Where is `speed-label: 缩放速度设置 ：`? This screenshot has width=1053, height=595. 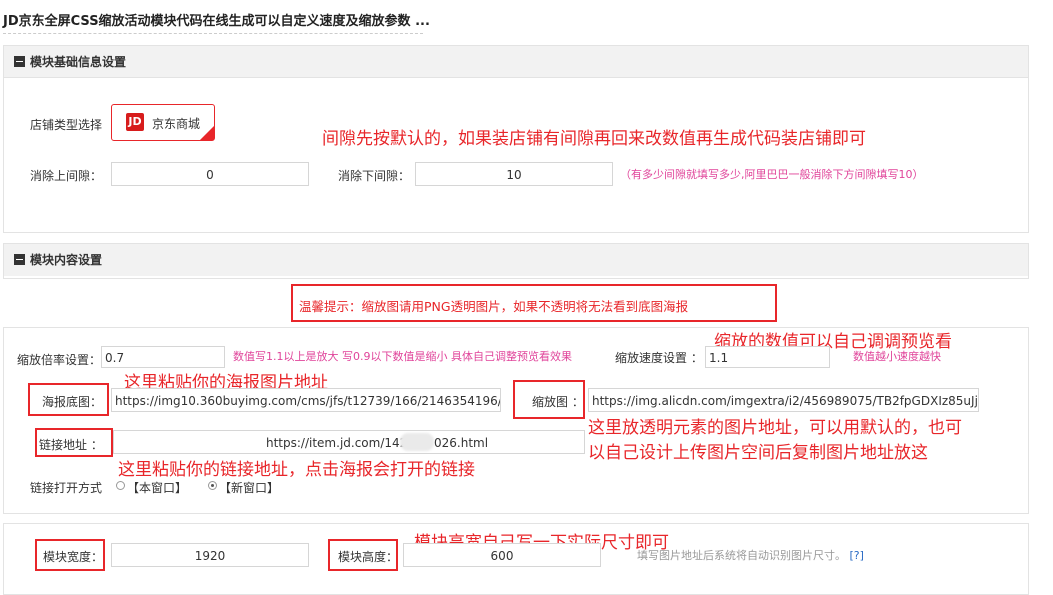
speed-label: 缩放速度设置 ： is located at coordinates (659, 358).